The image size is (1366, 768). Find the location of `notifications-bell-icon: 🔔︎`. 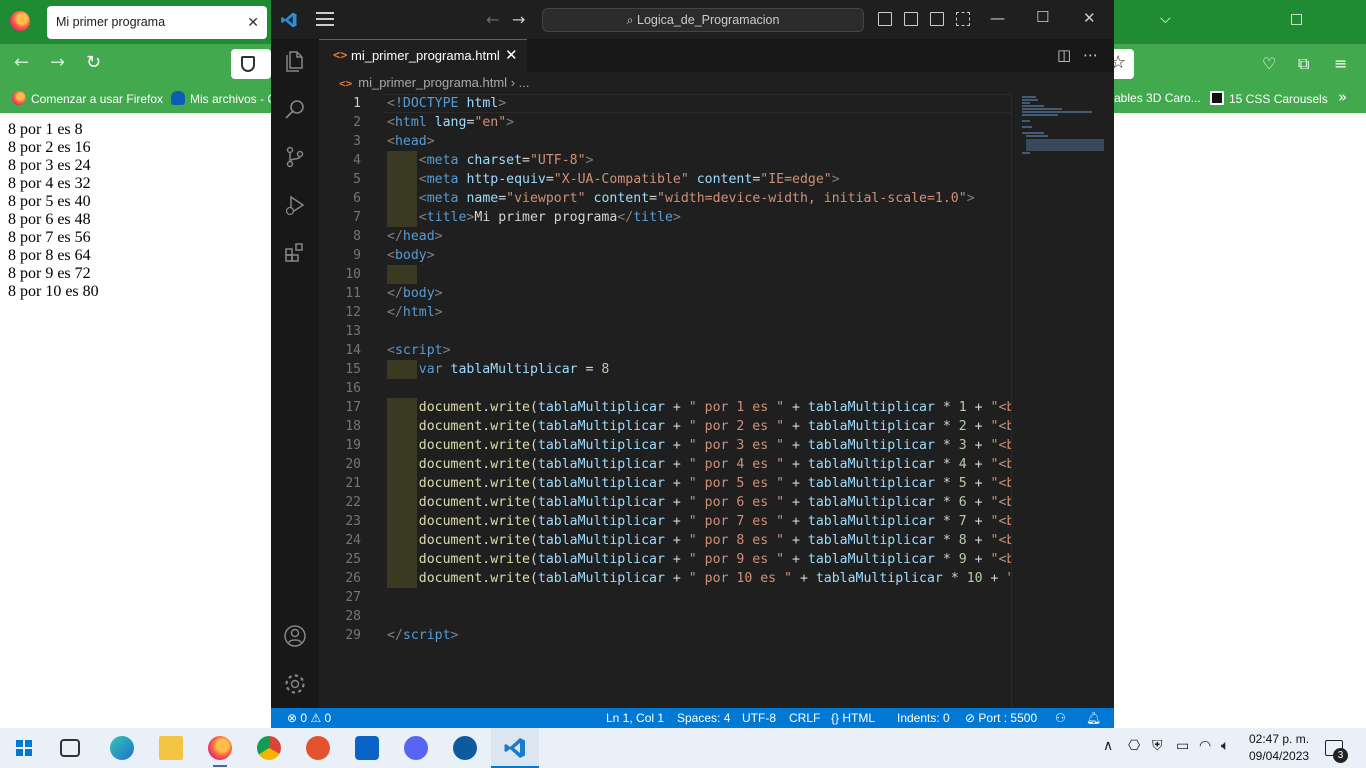

notifications-bell-icon: 🔔︎ is located at coordinates (1093, 718).